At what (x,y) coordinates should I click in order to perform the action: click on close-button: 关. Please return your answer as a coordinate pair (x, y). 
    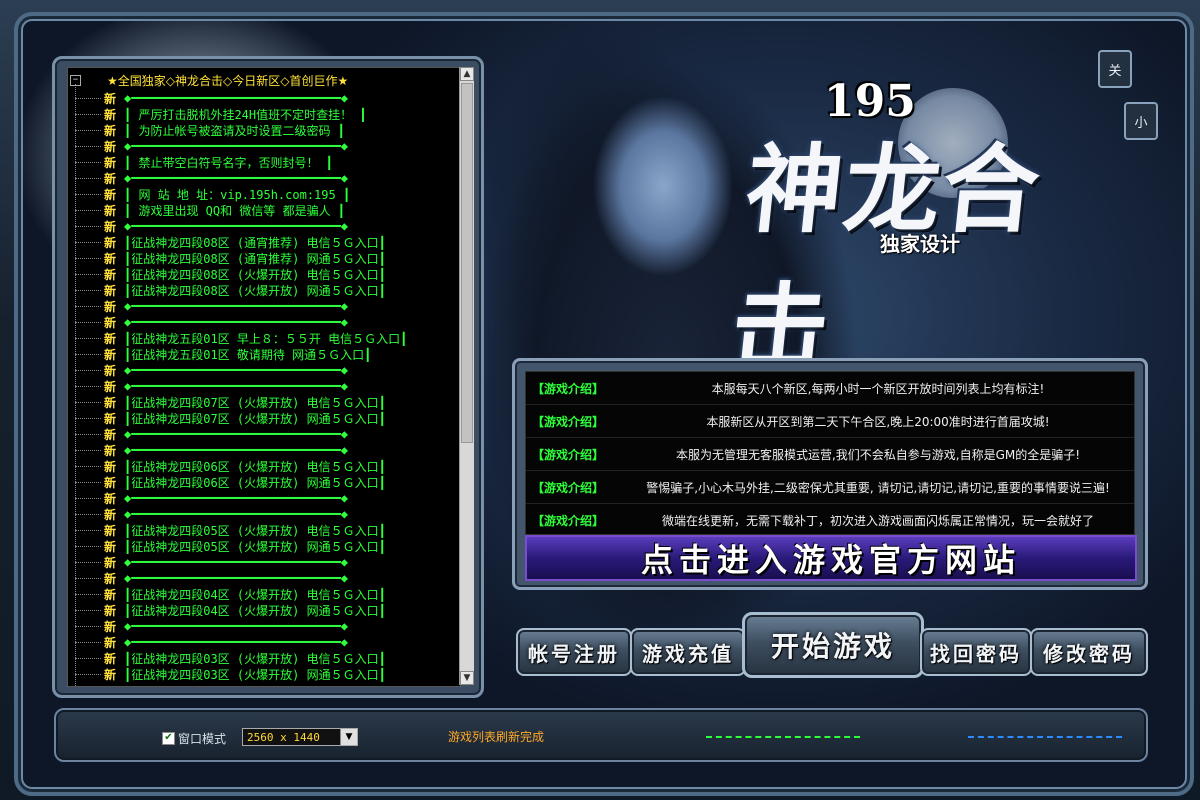
    Looking at the image, I should click on (1115, 69).